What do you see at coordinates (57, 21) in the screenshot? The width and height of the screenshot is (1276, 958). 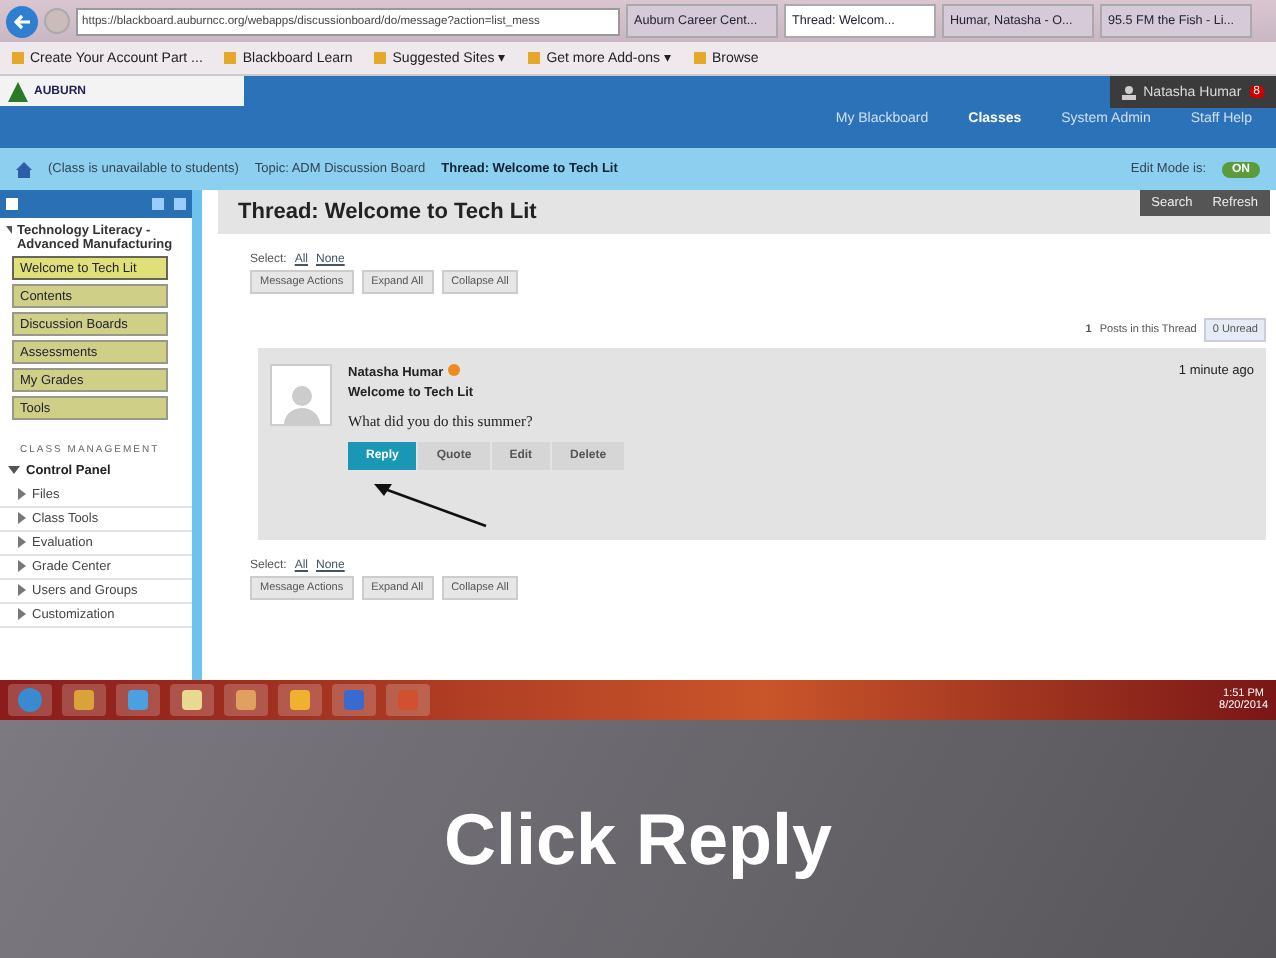 I see `forward-button` at bounding box center [57, 21].